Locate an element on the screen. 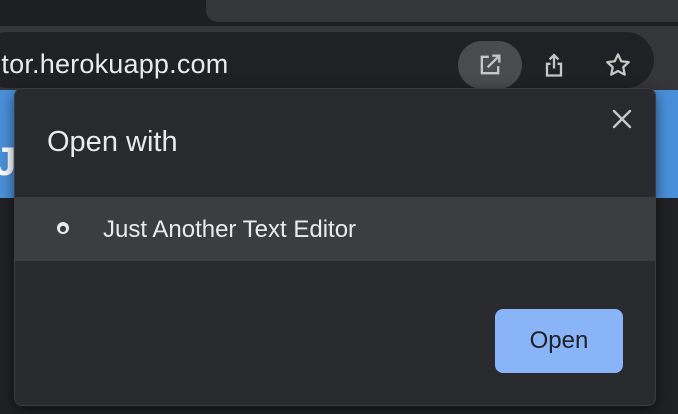 This screenshot has height=414, width=678. open-with-button is located at coordinates (490, 65).